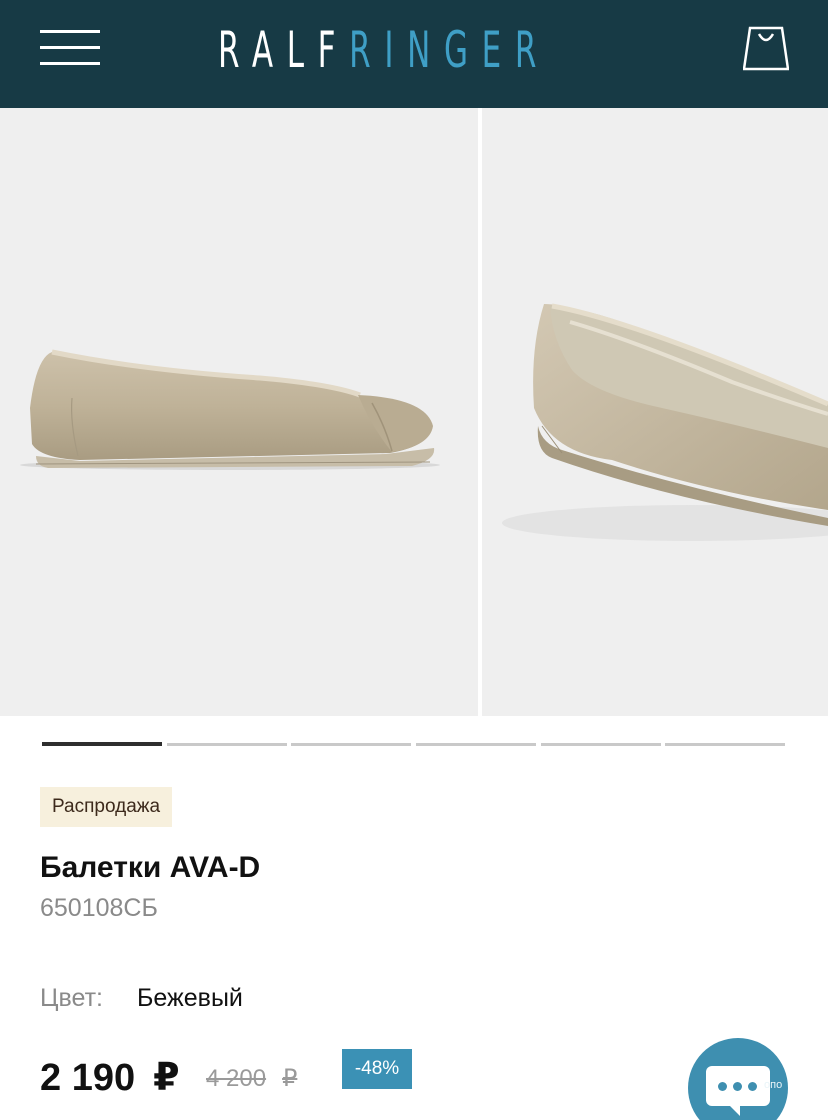  I want to click on color-value: Бежевый, so click(190, 998).